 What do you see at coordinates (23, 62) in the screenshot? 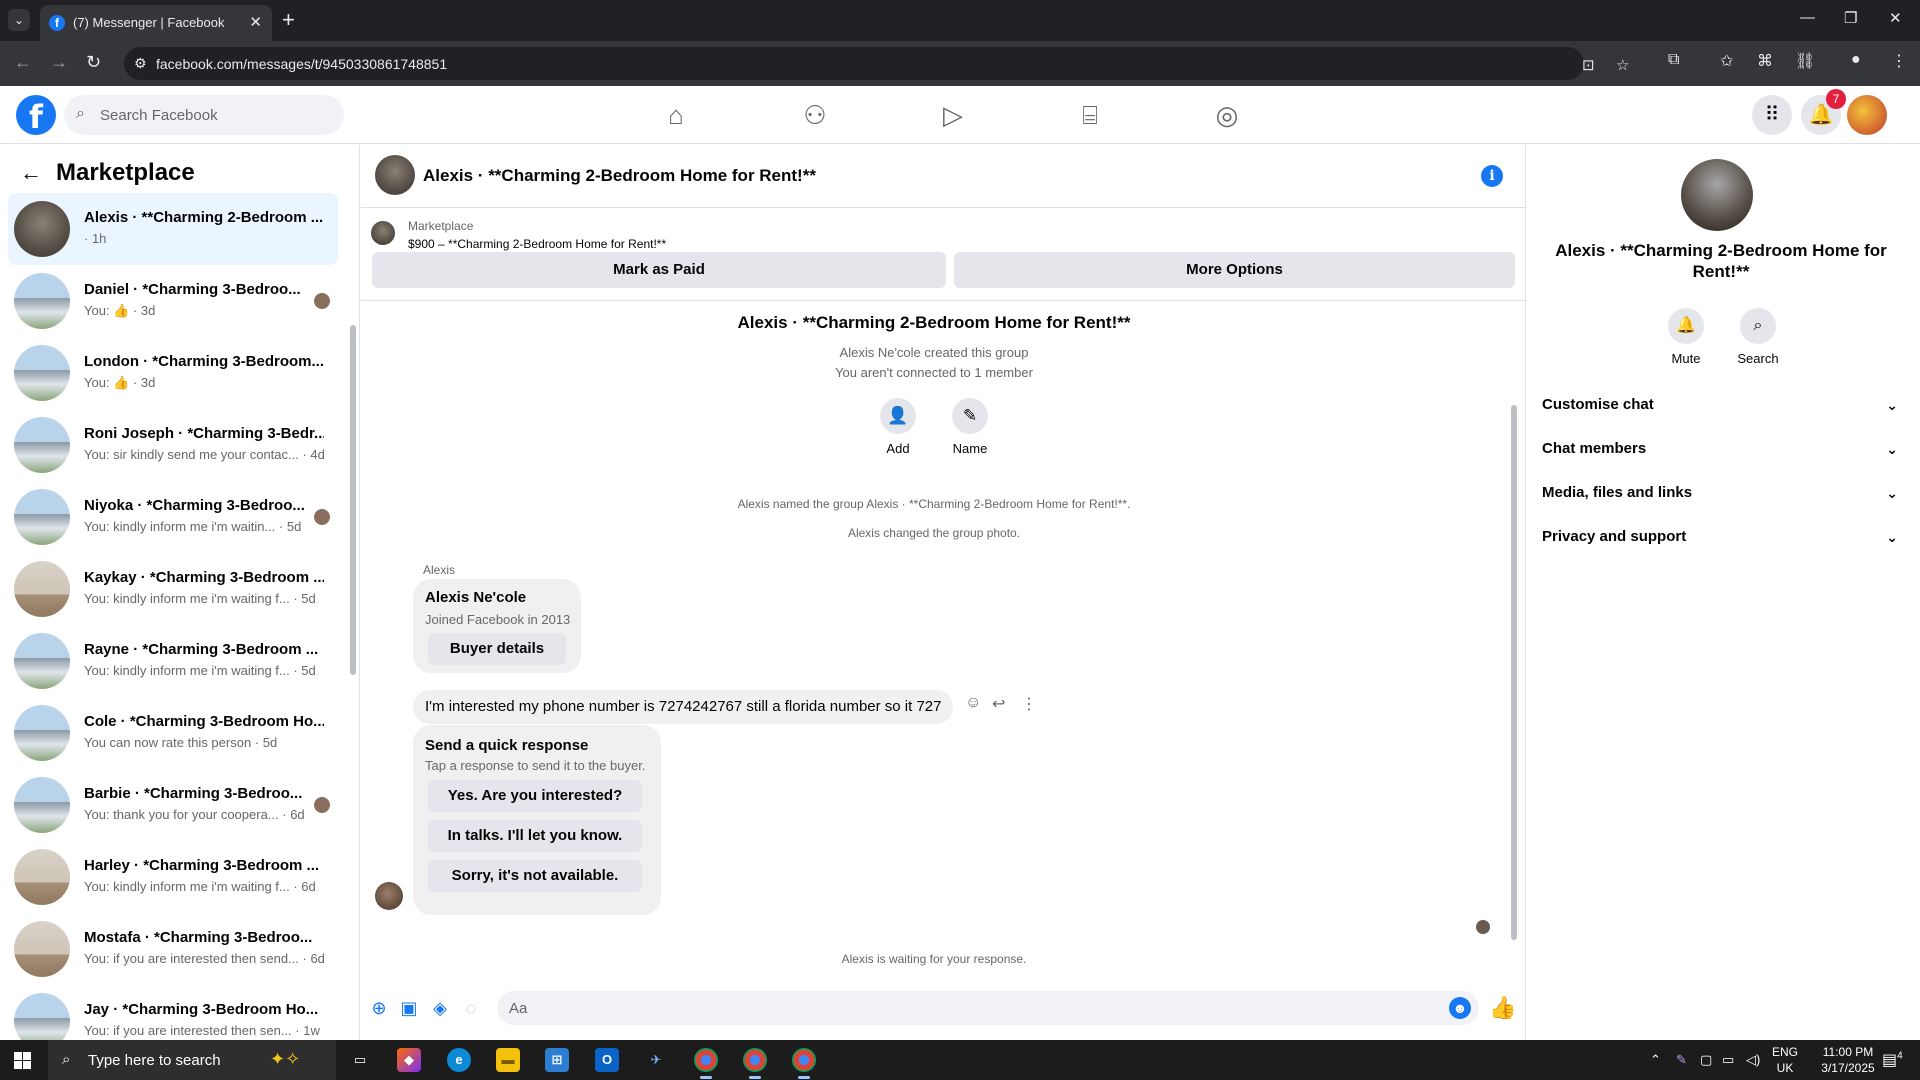
I see `back-icon: ←` at bounding box center [23, 62].